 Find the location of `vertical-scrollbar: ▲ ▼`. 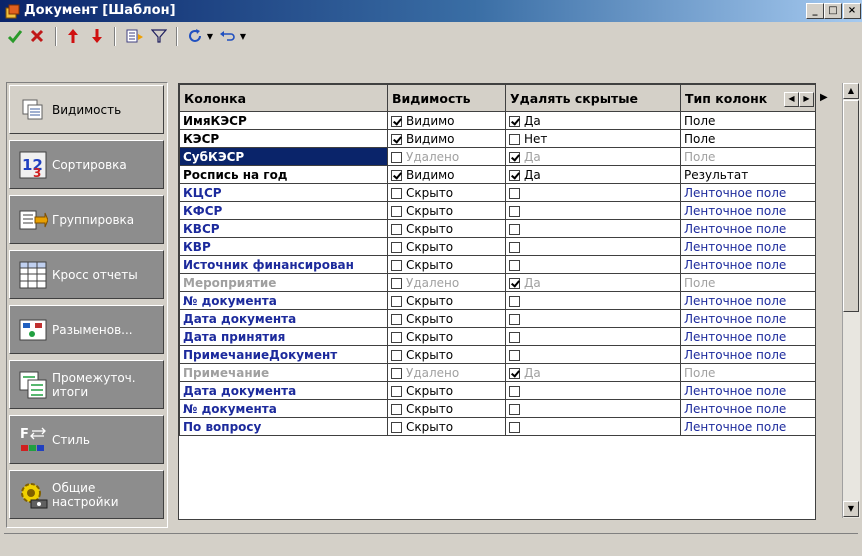

vertical-scrollbar: ▲ ▼ is located at coordinates (851, 300).